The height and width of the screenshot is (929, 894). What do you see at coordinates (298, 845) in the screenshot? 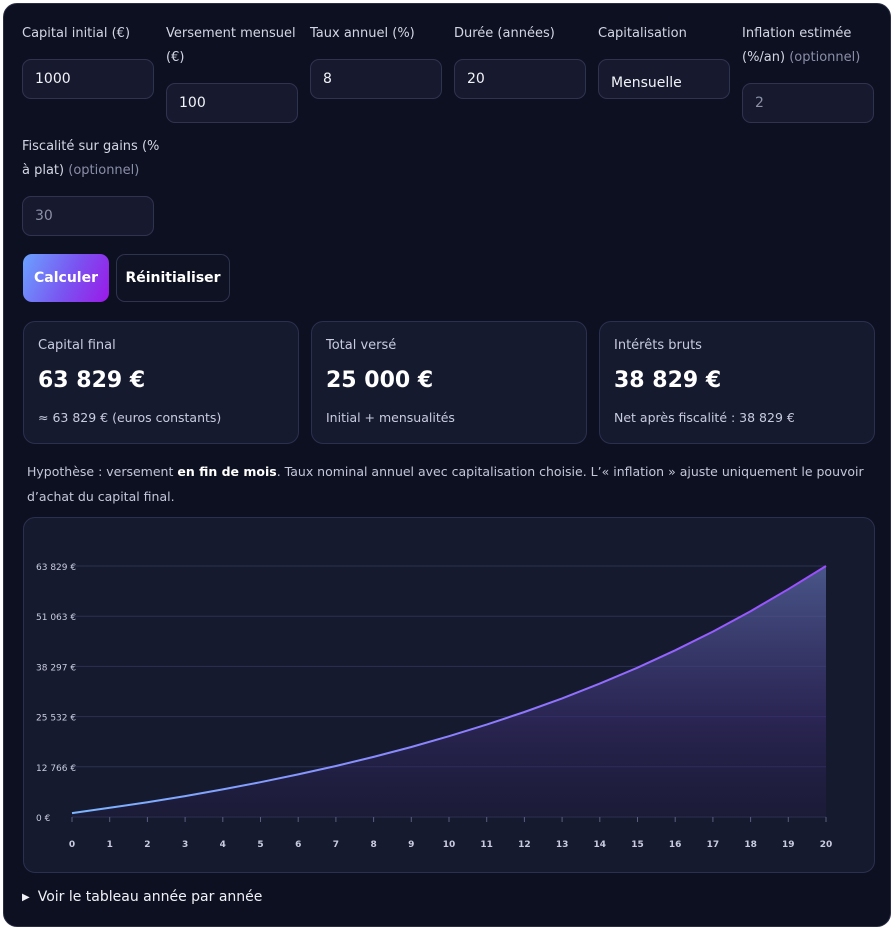
I see `x-tick-label: 6` at bounding box center [298, 845].